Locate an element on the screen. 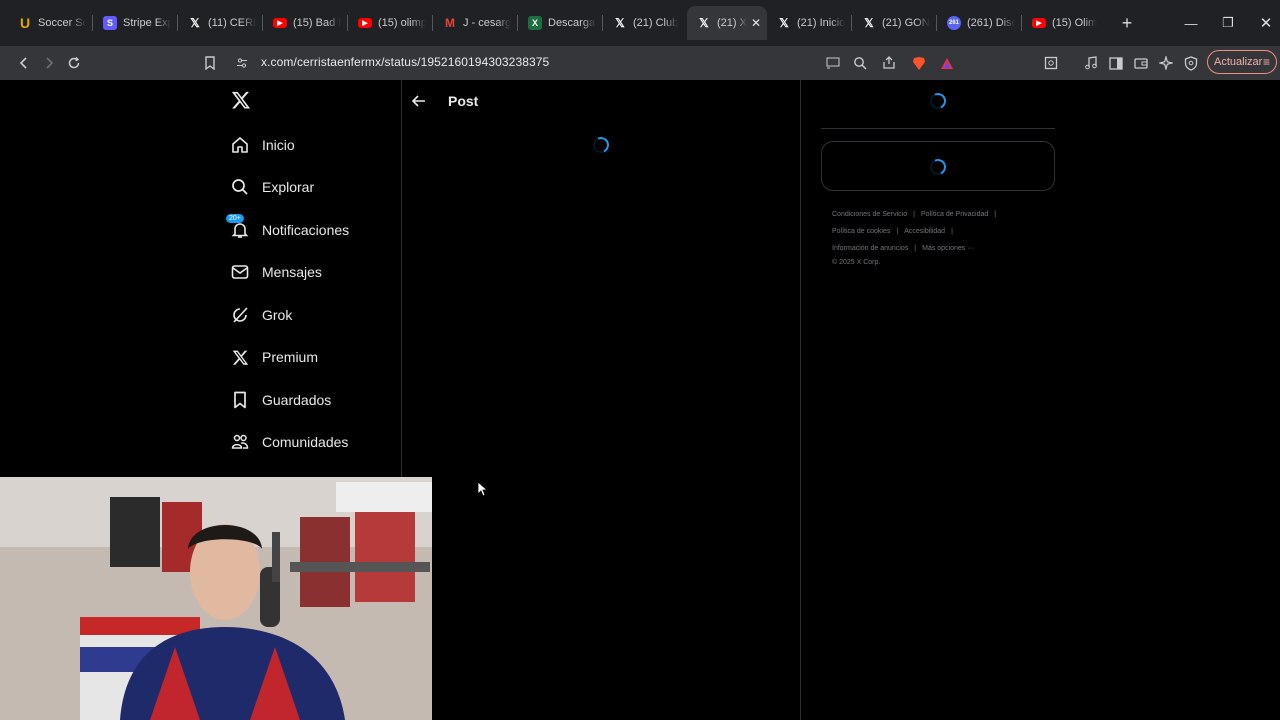 Image resolution: width=1280 pixels, height=720 pixels. browser-tab: 𝕏 (21) GON is located at coordinates (894, 23).